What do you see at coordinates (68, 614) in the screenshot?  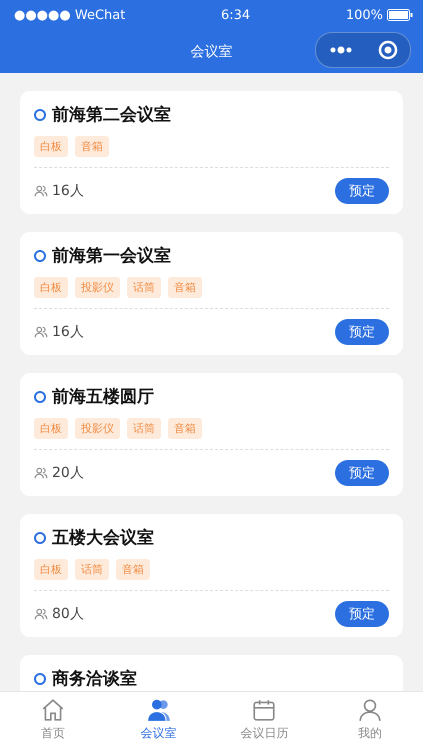 I see `capacity-text: 80人` at bounding box center [68, 614].